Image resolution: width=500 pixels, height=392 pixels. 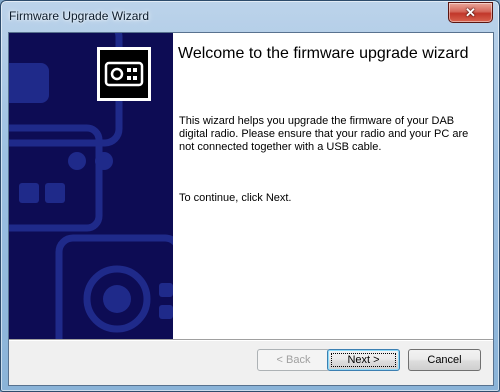 I want to click on back-button-label: < Back, so click(x=293, y=360).